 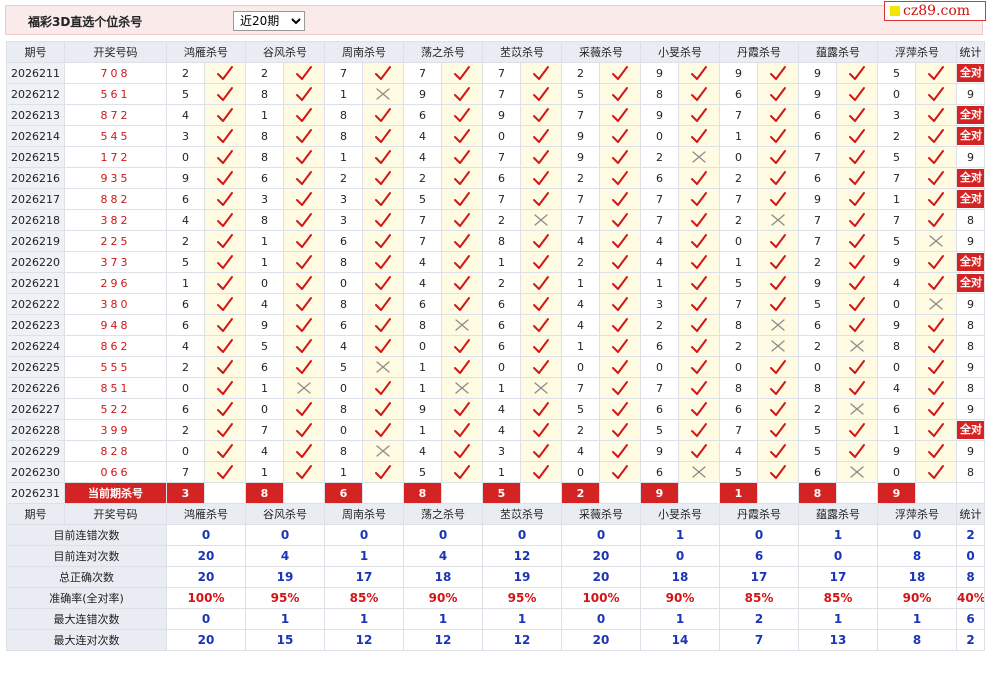 What do you see at coordinates (443, 514) in the screenshot?
I see `header-expert: 荡之杀号` at bounding box center [443, 514].